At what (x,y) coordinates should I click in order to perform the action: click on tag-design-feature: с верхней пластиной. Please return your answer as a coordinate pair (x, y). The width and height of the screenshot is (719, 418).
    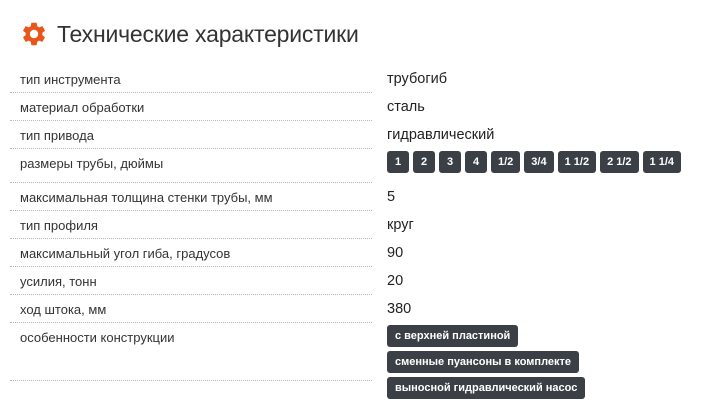
    Looking at the image, I should click on (453, 336).